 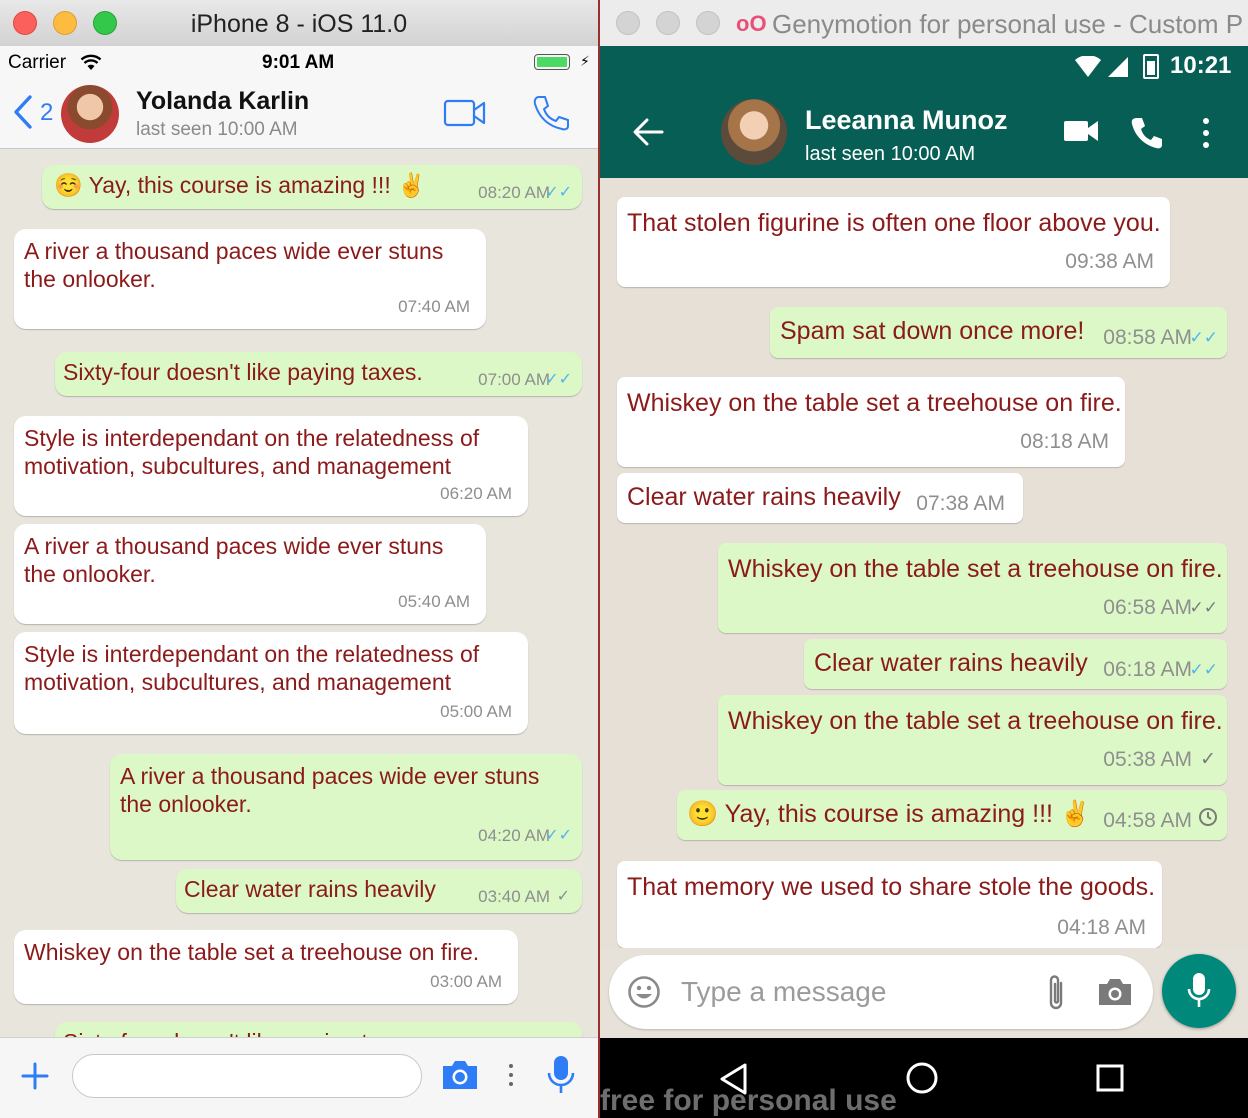 What do you see at coordinates (784, 991) in the screenshot?
I see `message-input-placeholder: Type a message` at bounding box center [784, 991].